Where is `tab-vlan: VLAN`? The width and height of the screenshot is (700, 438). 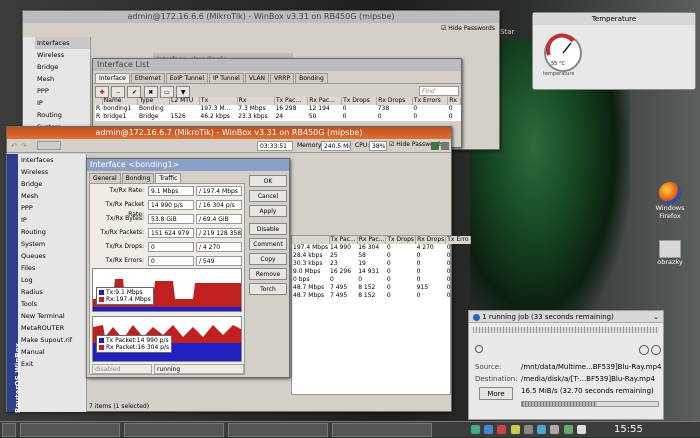 tab-vlan: VLAN is located at coordinates (257, 78).